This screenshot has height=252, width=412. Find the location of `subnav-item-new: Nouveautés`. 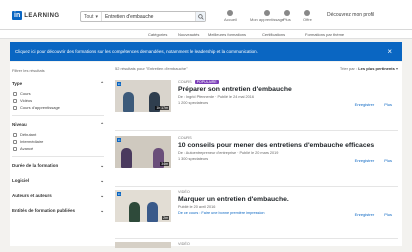

subnav-item-new: Nouveautés is located at coordinates (188, 34).